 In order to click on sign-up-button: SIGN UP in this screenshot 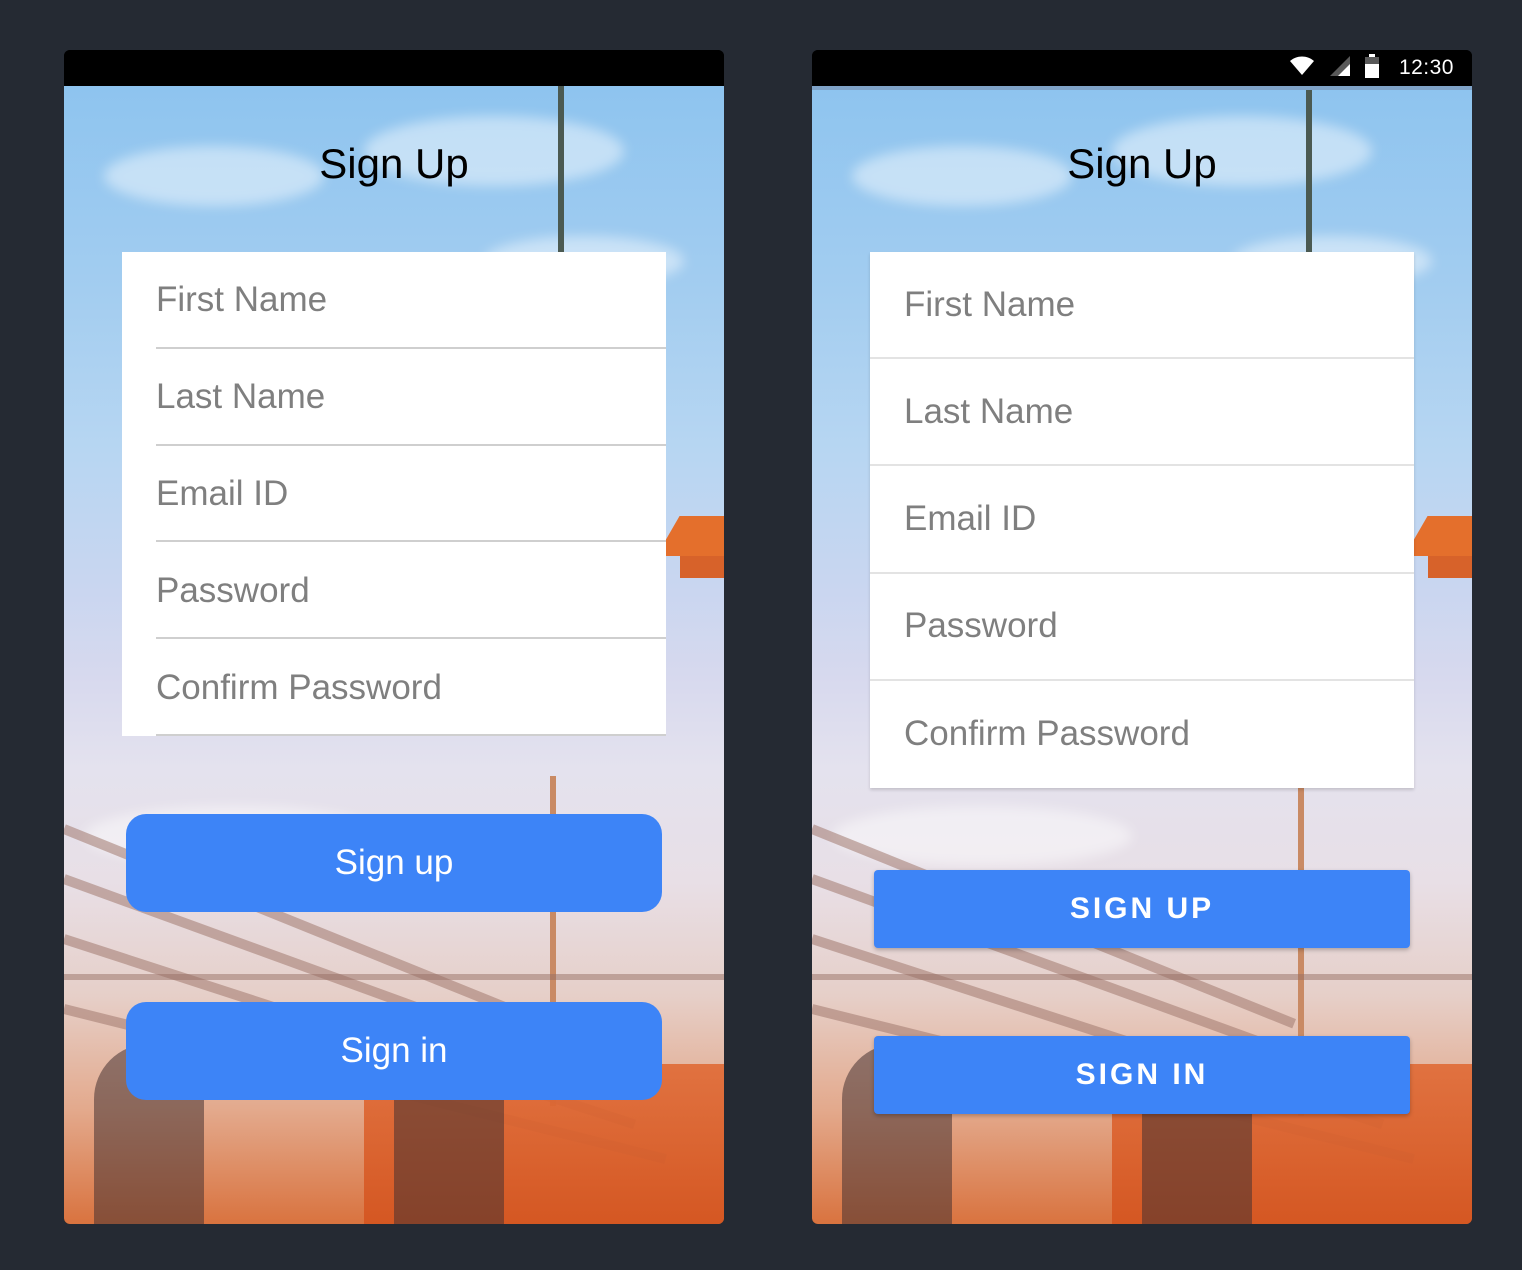, I will do `click(1142, 909)`.